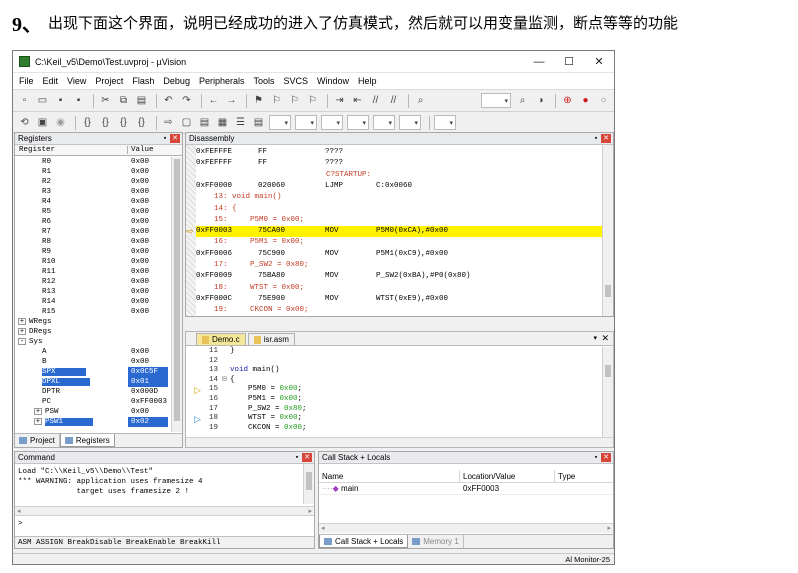 This screenshot has height=573, width=798. Describe the element at coordinates (306, 122) in the screenshot. I see `memory-window-dropdown: ▾` at that location.